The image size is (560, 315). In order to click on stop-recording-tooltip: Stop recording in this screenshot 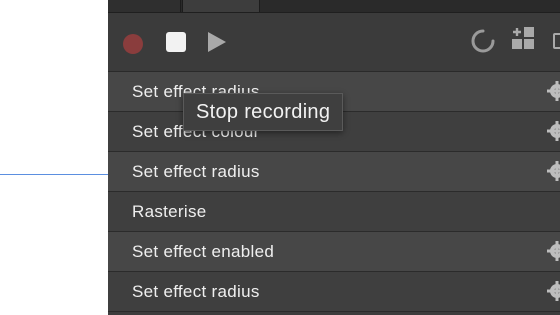, I will do `click(263, 112)`.